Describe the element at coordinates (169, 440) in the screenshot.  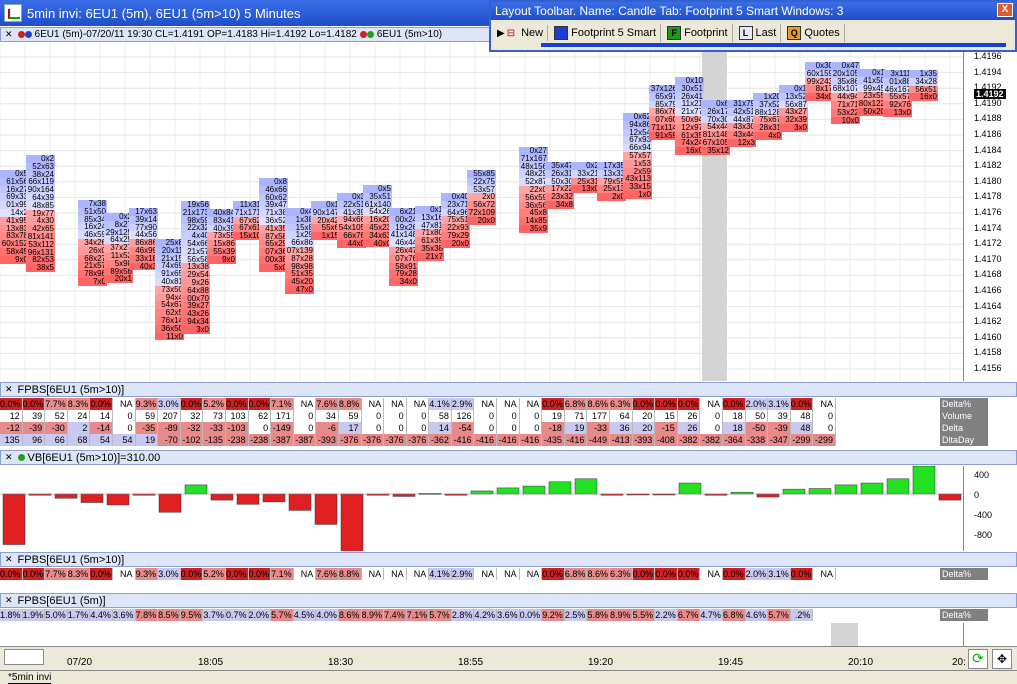
I see `dltaday-cell: -70` at that location.